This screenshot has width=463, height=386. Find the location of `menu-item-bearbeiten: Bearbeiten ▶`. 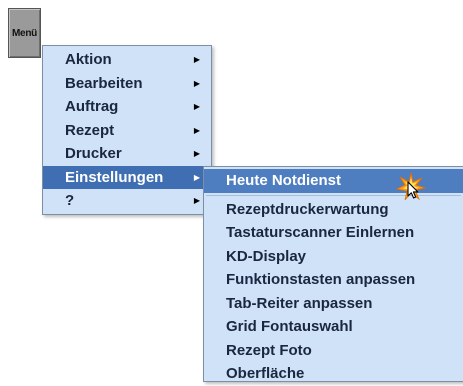

menu-item-bearbeiten: Bearbeiten ▶ is located at coordinates (127, 84).